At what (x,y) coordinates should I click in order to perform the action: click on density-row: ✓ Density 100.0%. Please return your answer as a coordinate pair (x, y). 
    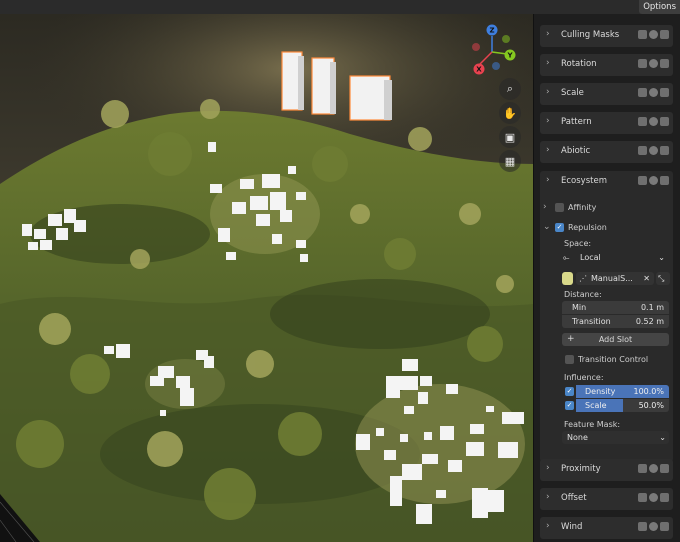
    Looking at the image, I should click on (615, 391).